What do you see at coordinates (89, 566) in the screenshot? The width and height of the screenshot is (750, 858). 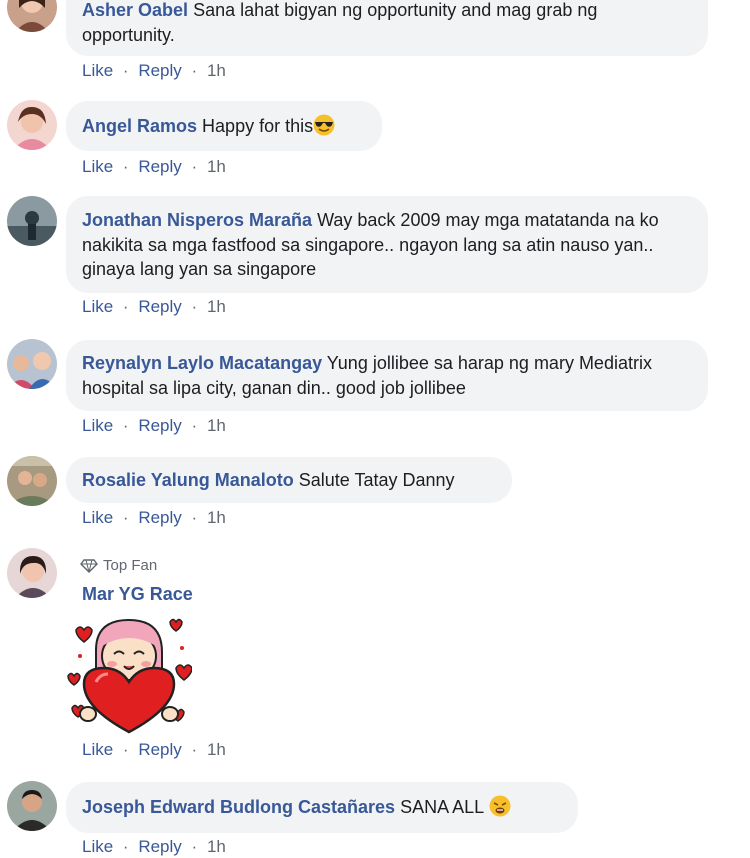 I see `diamond-icon` at bounding box center [89, 566].